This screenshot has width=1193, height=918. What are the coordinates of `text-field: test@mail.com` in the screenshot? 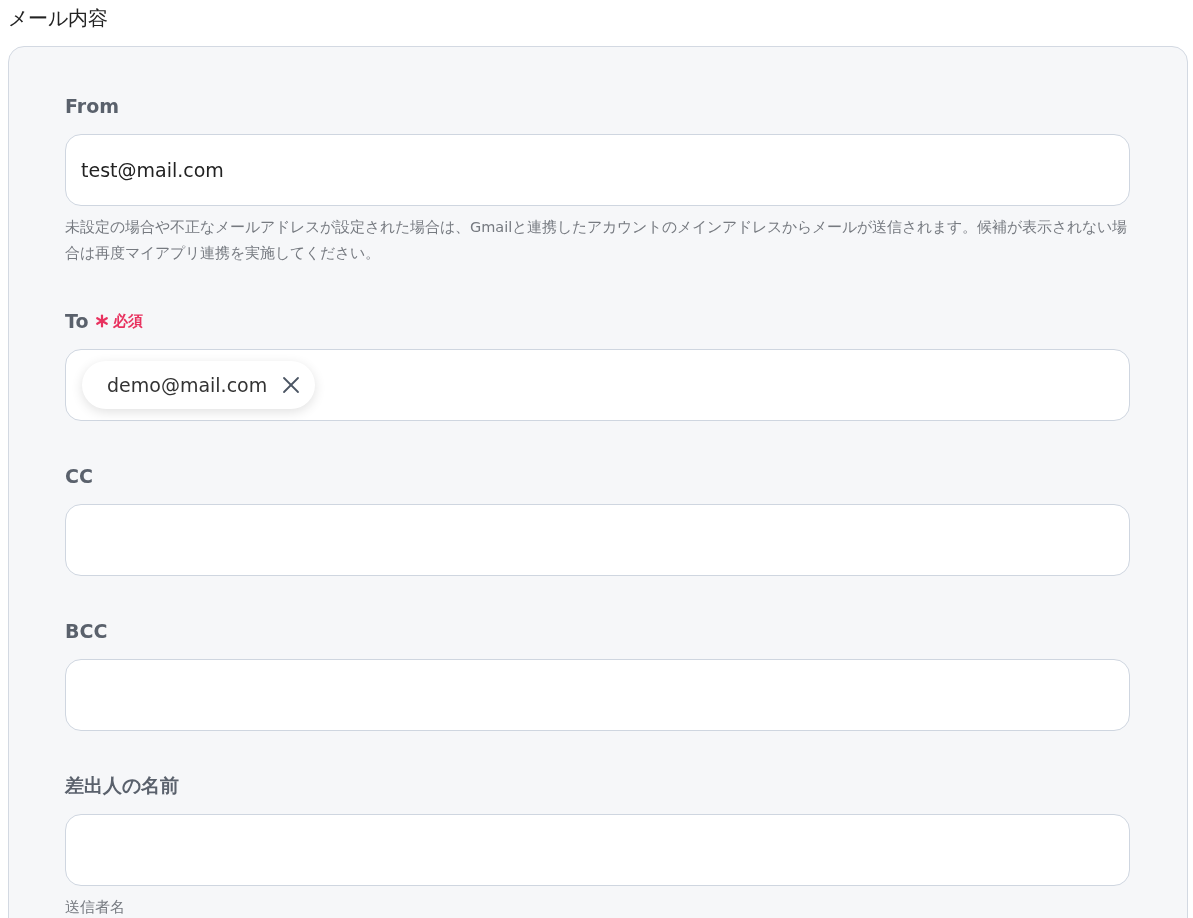 It's located at (597, 170).